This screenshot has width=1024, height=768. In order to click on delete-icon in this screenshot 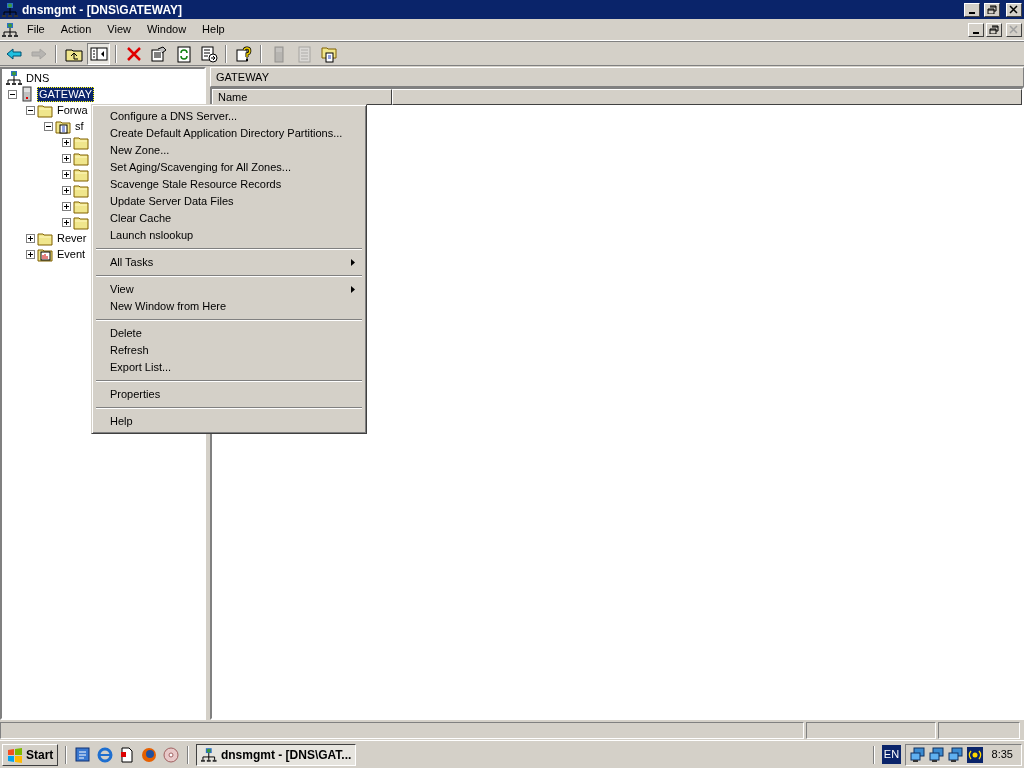, I will do `click(133, 53)`.